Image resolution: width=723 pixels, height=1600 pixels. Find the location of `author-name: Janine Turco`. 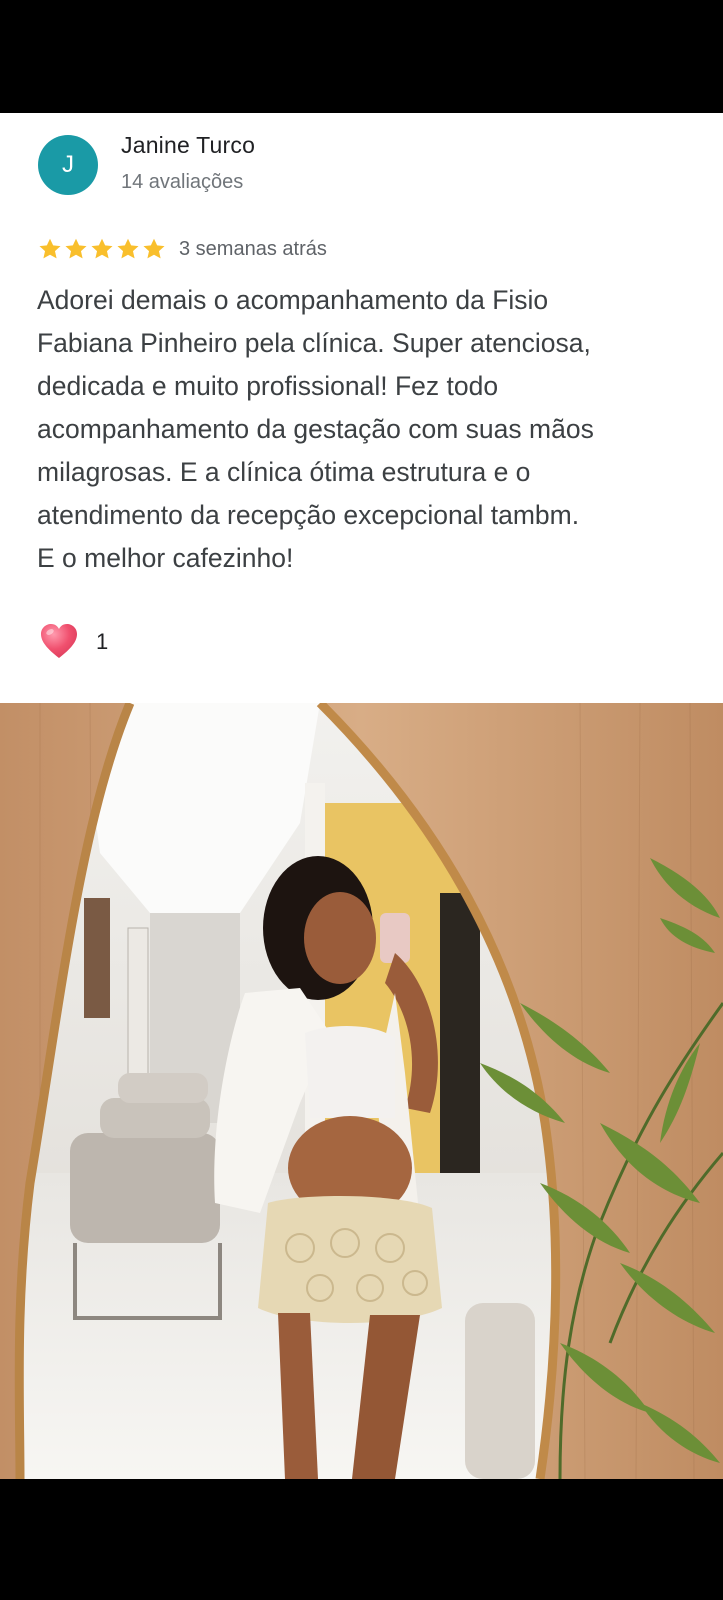

author-name: Janine Turco is located at coordinates (188, 145).